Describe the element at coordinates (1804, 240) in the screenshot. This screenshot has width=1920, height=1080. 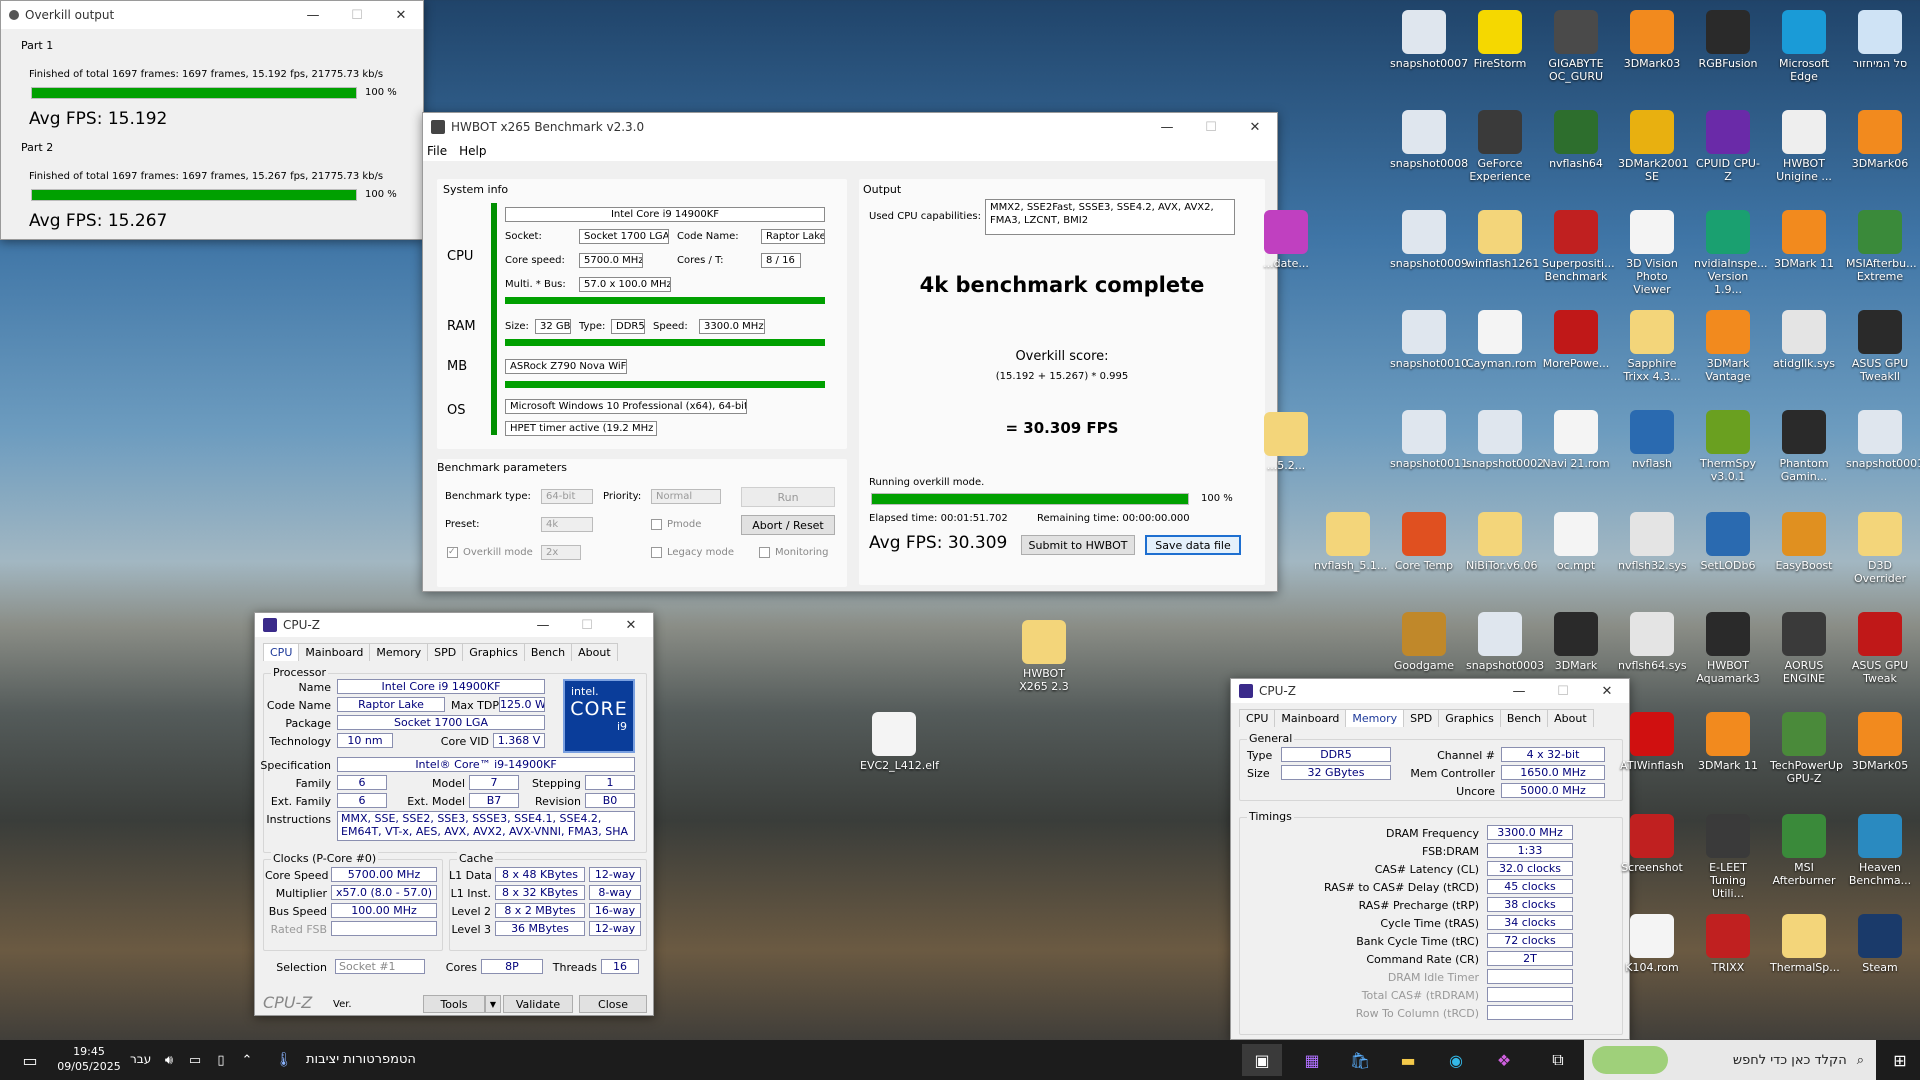
I see `desktop-icon: 3DMark 11` at that location.